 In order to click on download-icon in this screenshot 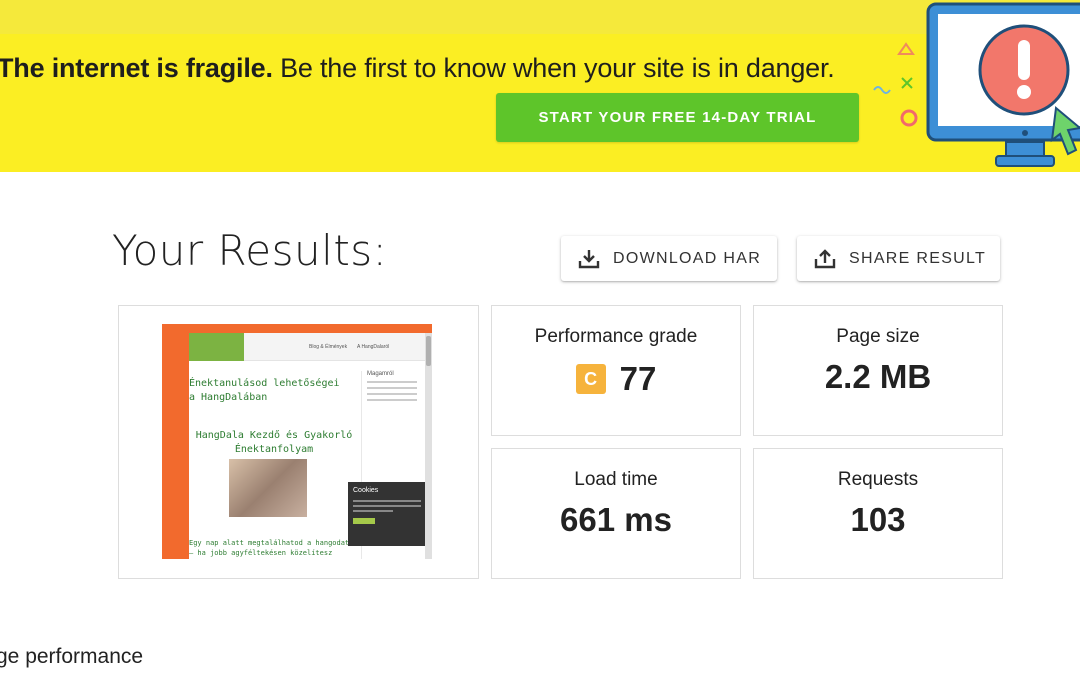, I will do `click(589, 259)`.